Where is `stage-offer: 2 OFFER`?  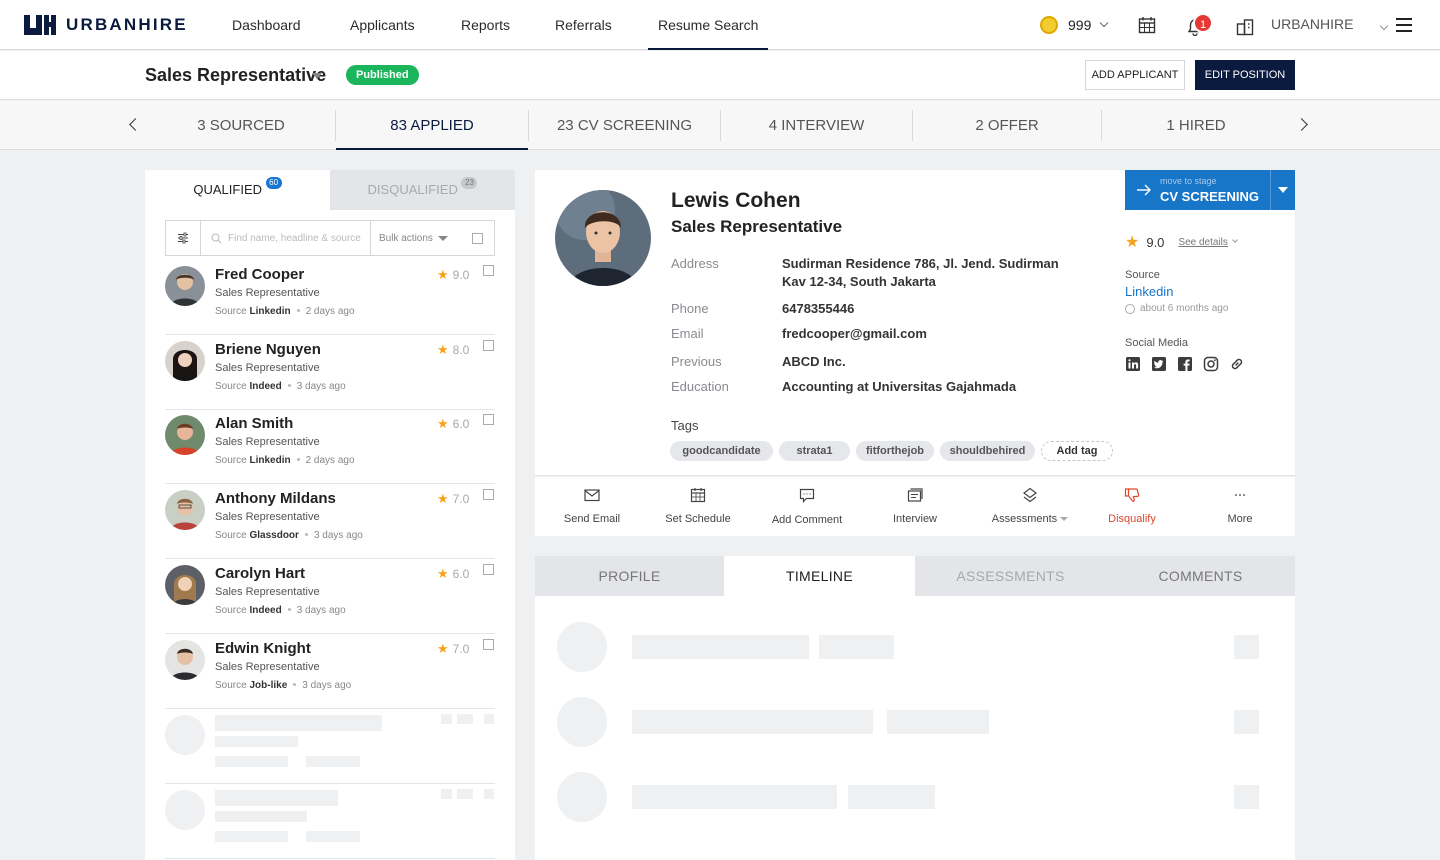
stage-offer: 2 OFFER is located at coordinates (1007, 125).